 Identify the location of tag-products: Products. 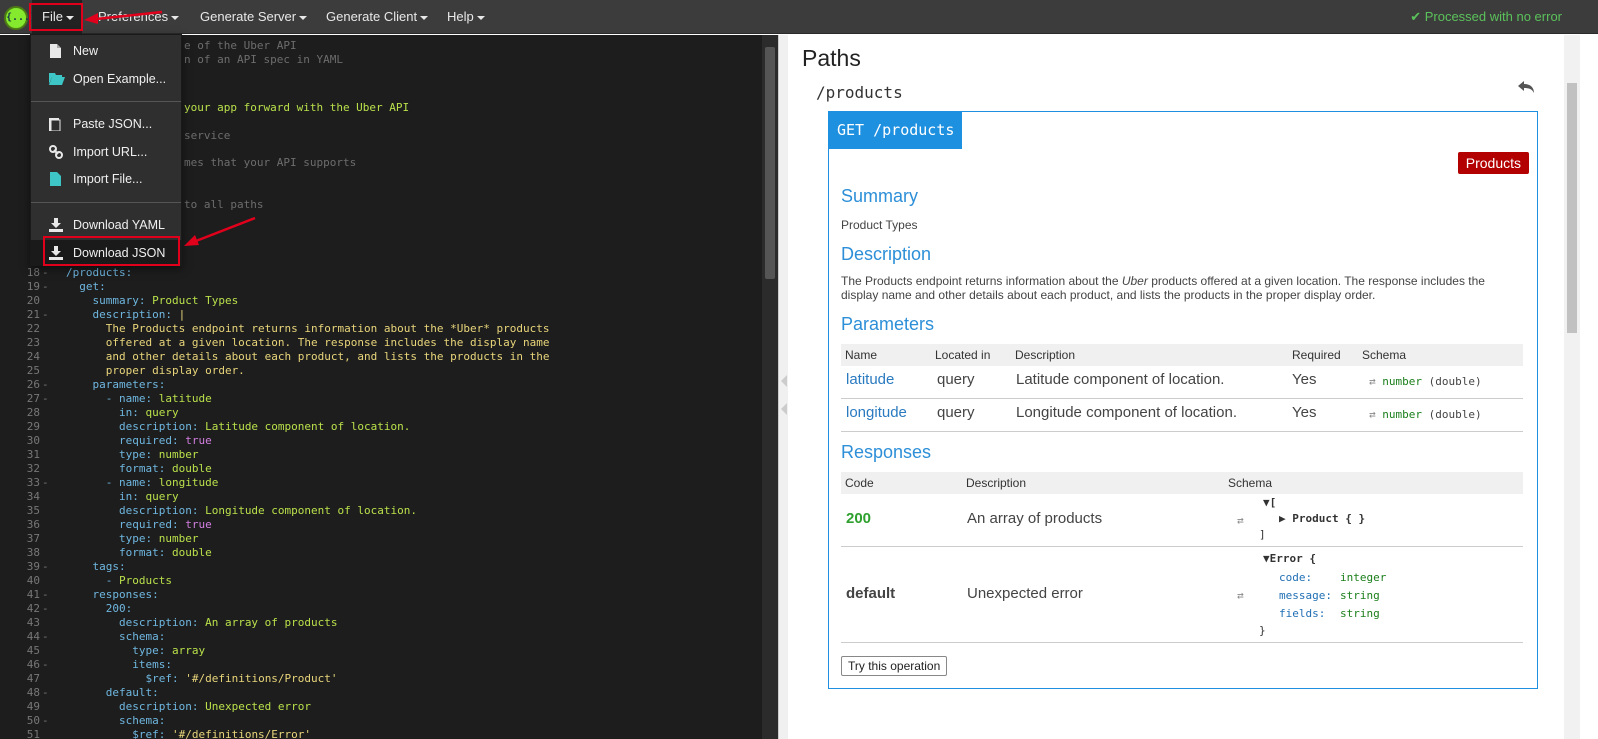
(1493, 163).